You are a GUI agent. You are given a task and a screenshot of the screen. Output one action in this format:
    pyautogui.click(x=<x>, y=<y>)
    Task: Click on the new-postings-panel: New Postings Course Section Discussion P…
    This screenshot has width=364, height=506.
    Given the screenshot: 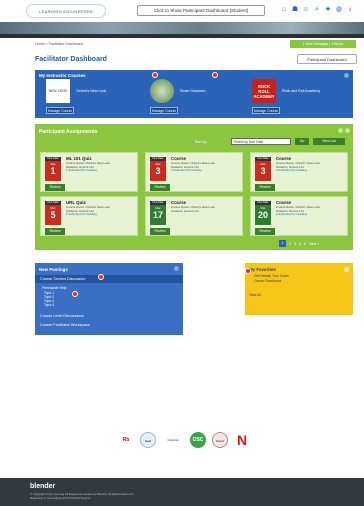 What is the action you would take?
    pyautogui.click(x=109, y=299)
    